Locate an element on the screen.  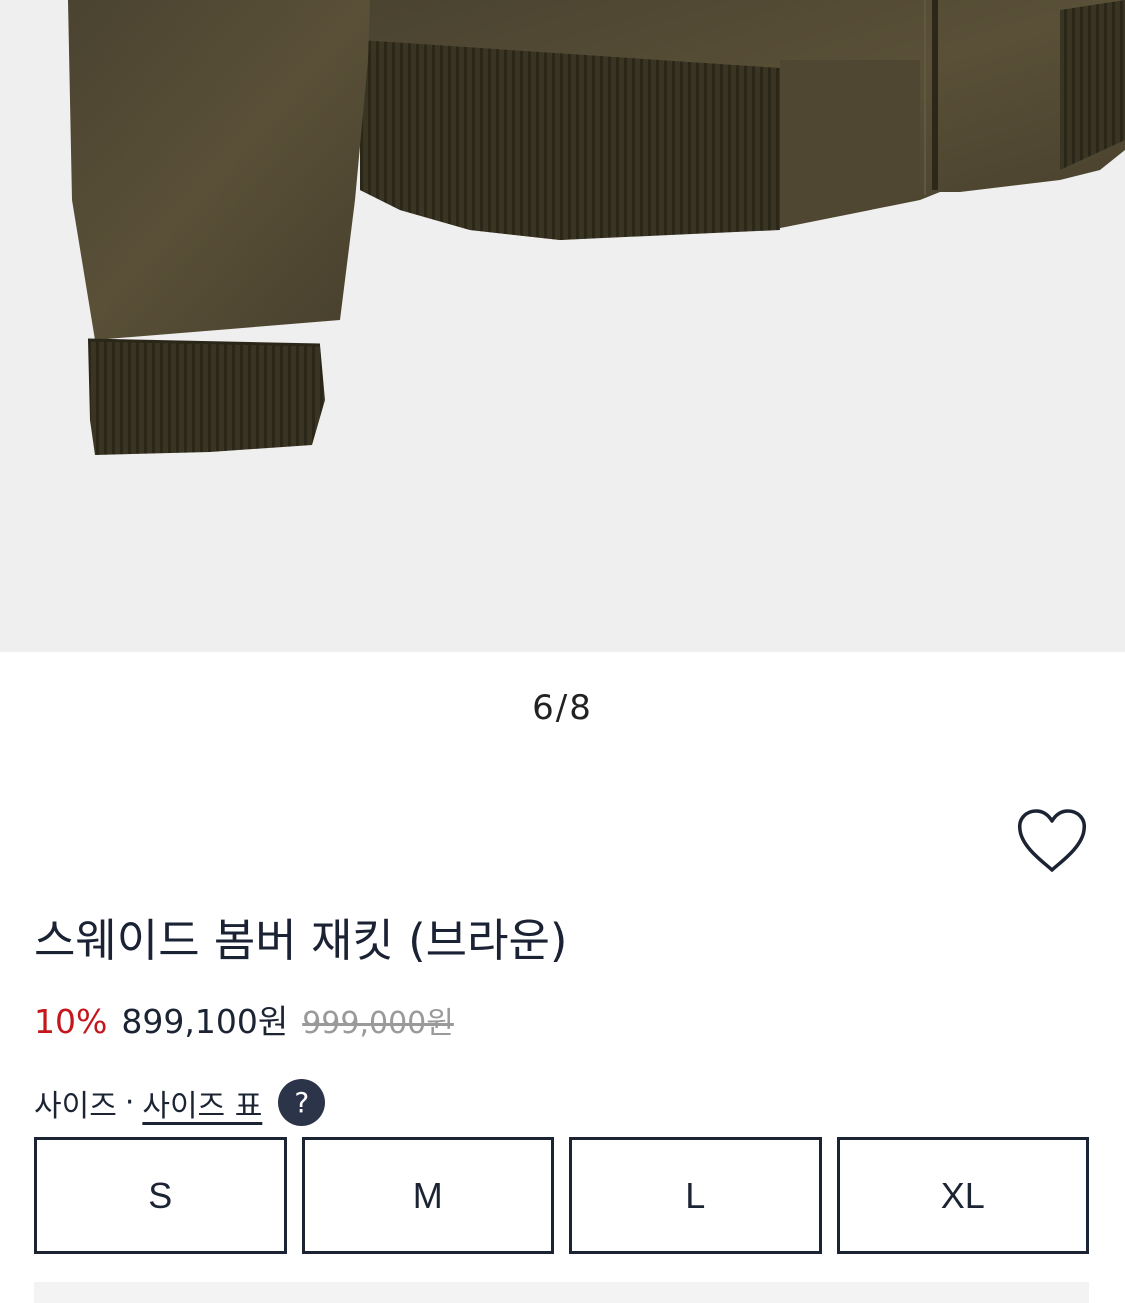
size-header: 사이즈 · 사이즈 표 ? is located at coordinates (180, 1102).